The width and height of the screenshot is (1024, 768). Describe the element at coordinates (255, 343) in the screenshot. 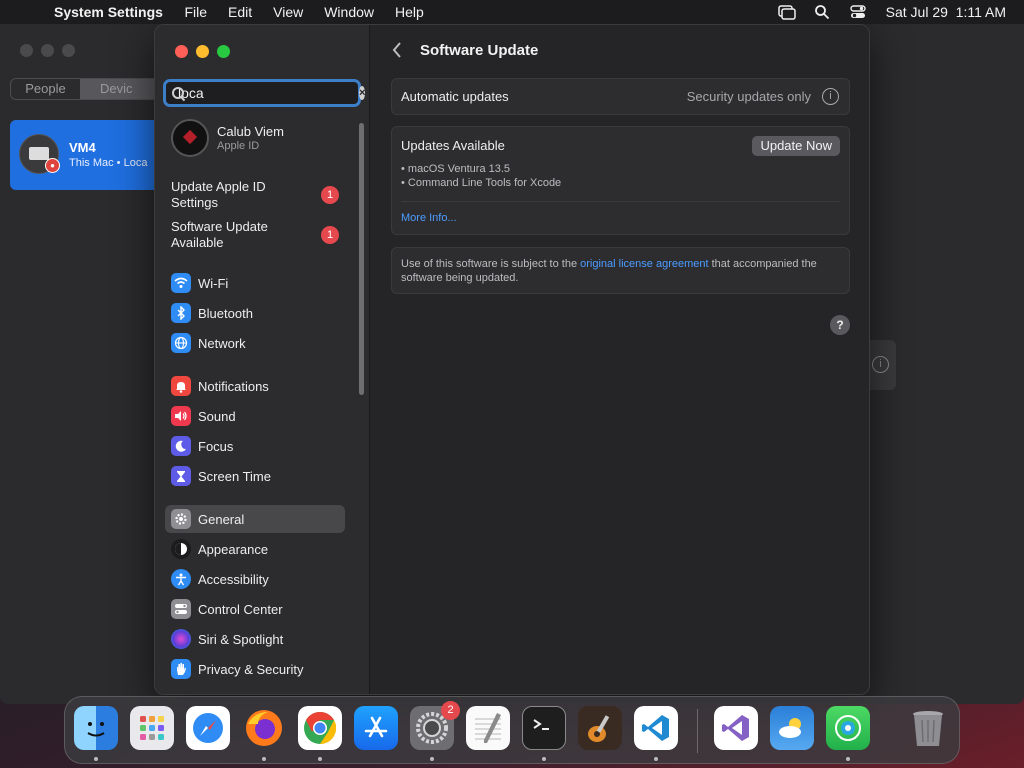

I see `sidebar-item-network: Network` at that location.